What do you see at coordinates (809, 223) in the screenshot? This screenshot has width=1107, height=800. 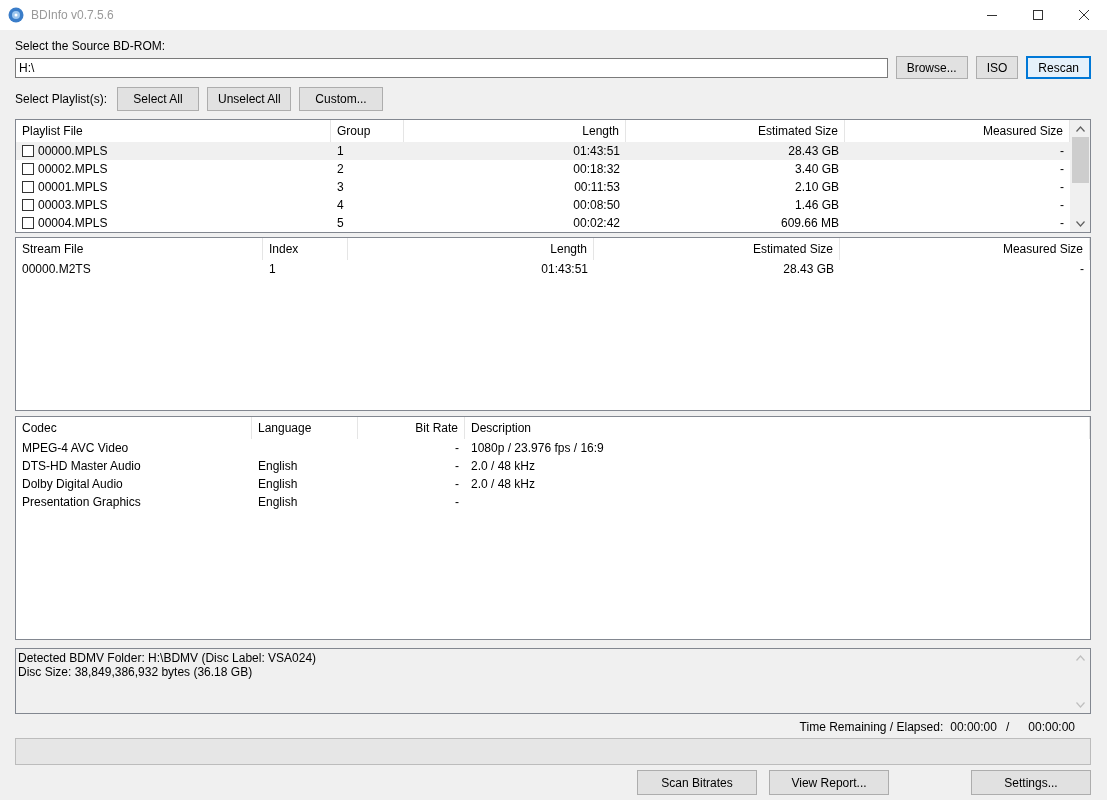 I see `table-cell-text: 609.66 MB` at bounding box center [809, 223].